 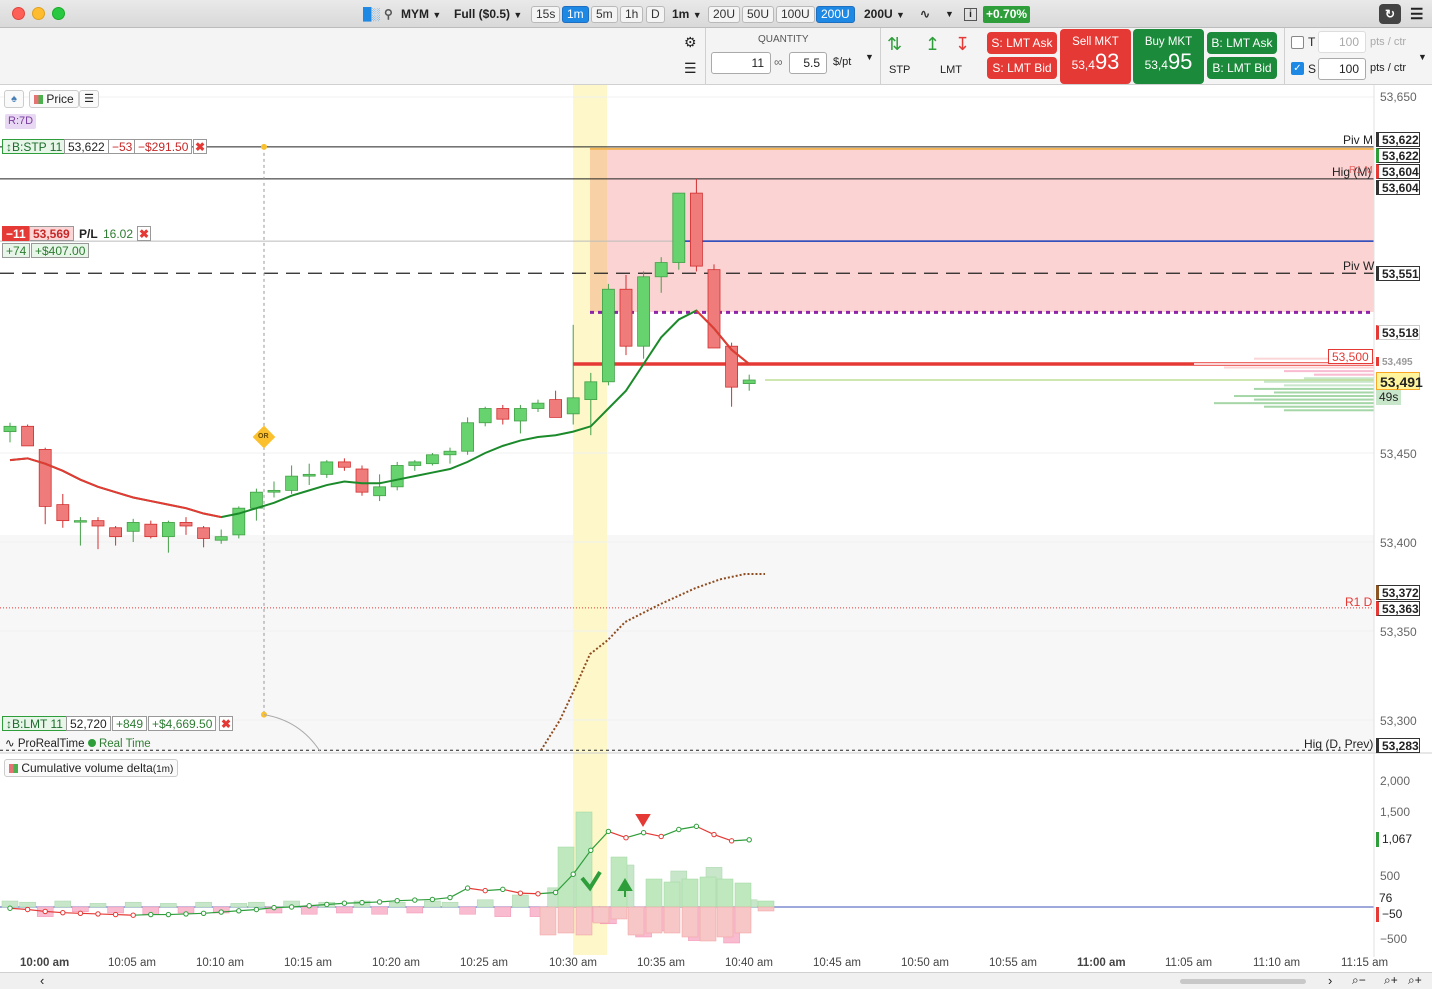 What do you see at coordinates (982, 230) in the screenshot?
I see `resistance-zone` at bounding box center [982, 230].